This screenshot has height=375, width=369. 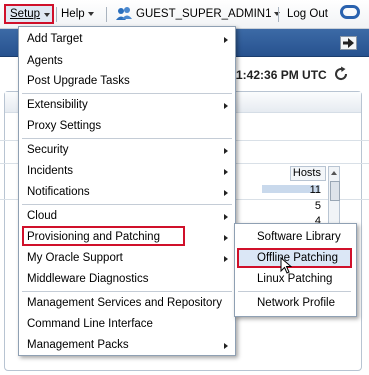 What do you see at coordinates (124, 303) in the screenshot?
I see `menu-item-management-services: Management Services and Repository` at bounding box center [124, 303].